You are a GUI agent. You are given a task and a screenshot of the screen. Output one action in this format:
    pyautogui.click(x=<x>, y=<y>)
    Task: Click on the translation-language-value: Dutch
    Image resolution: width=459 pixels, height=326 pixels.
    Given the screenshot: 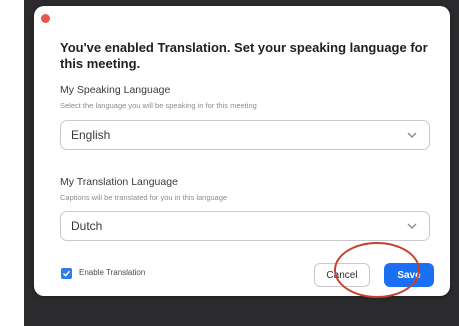 What is the action you would take?
    pyautogui.click(x=87, y=226)
    